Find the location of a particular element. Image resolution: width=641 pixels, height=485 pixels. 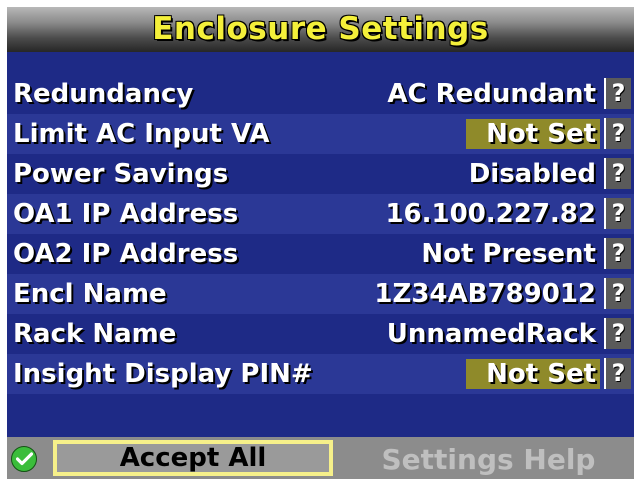

setting-label: Encl Name is located at coordinates (90, 294).